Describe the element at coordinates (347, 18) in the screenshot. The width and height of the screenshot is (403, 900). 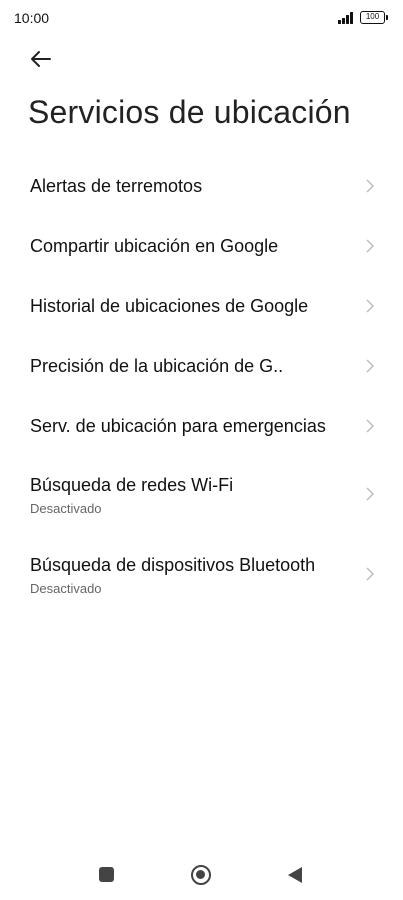
I see `signal-icon` at that location.